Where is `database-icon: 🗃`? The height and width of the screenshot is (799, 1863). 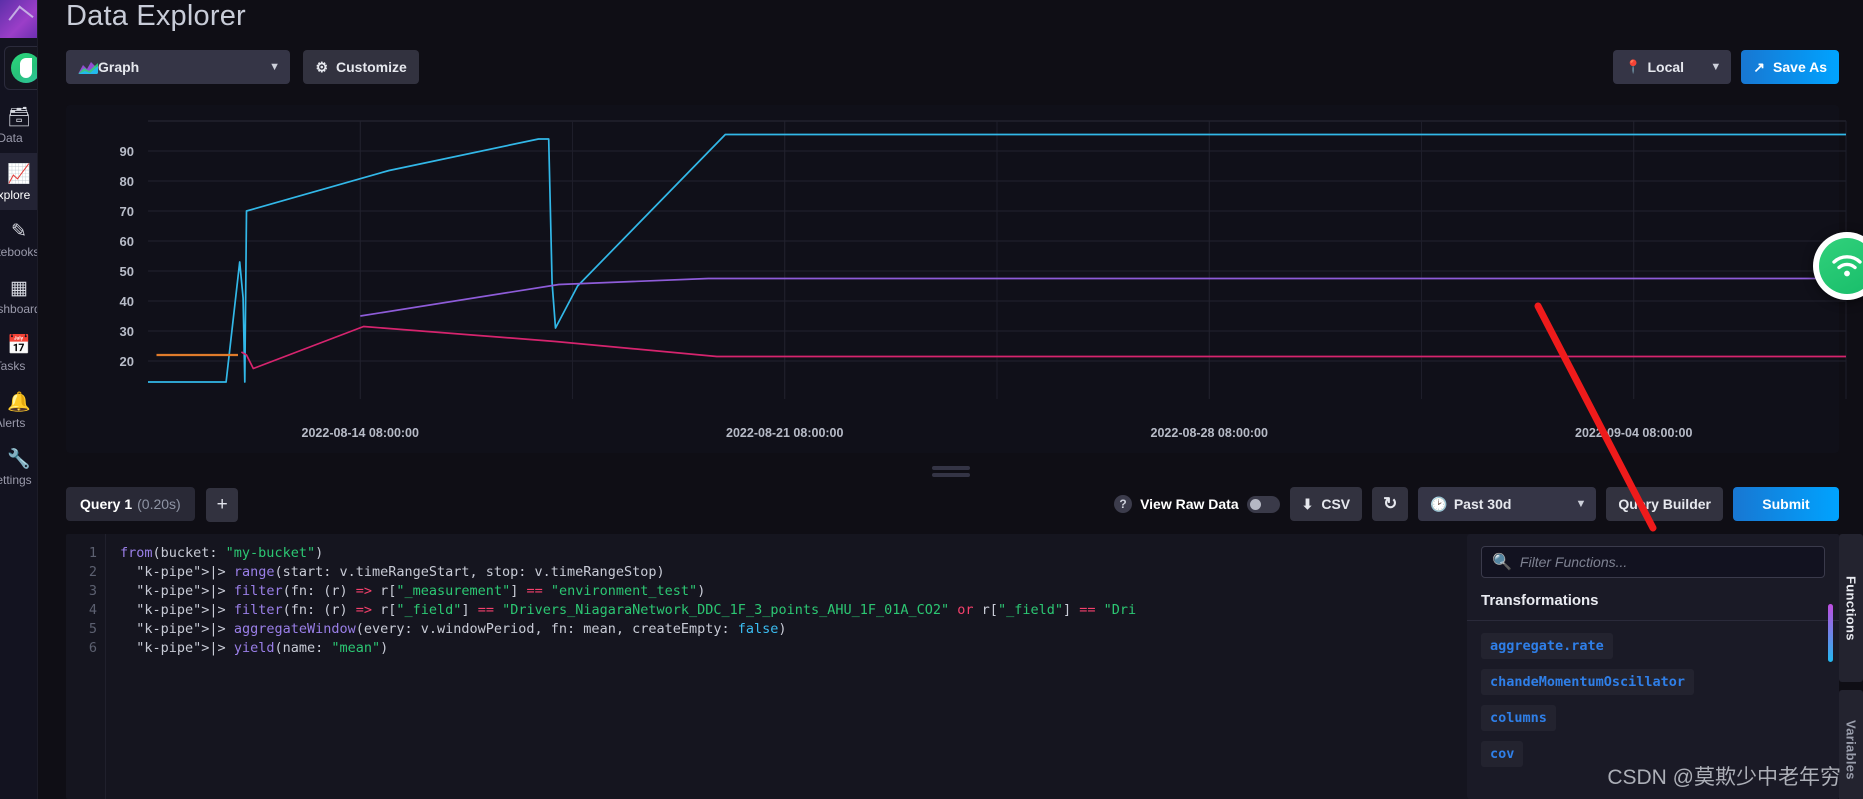 database-icon: 🗃 is located at coordinates (19, 117).